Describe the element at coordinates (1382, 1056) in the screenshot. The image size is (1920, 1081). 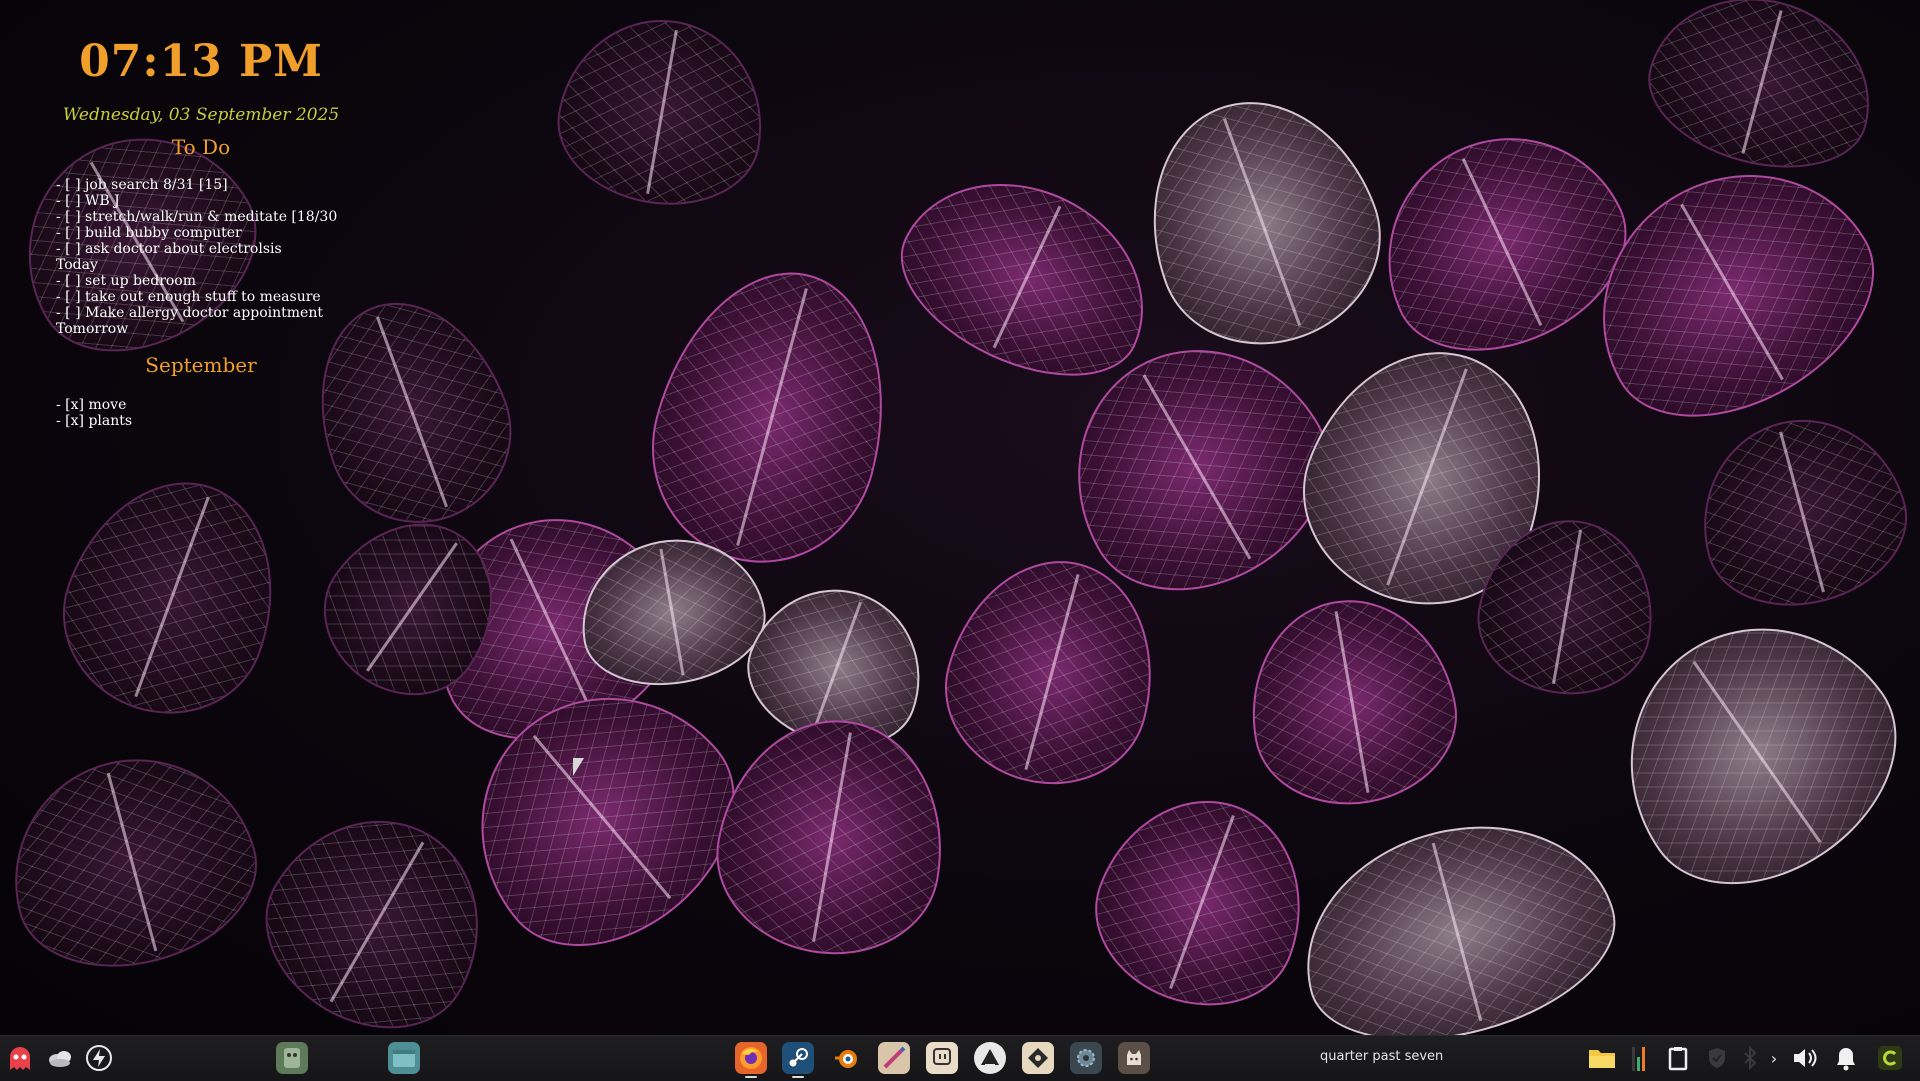
I see `time-status-text: quarter past seven` at that location.